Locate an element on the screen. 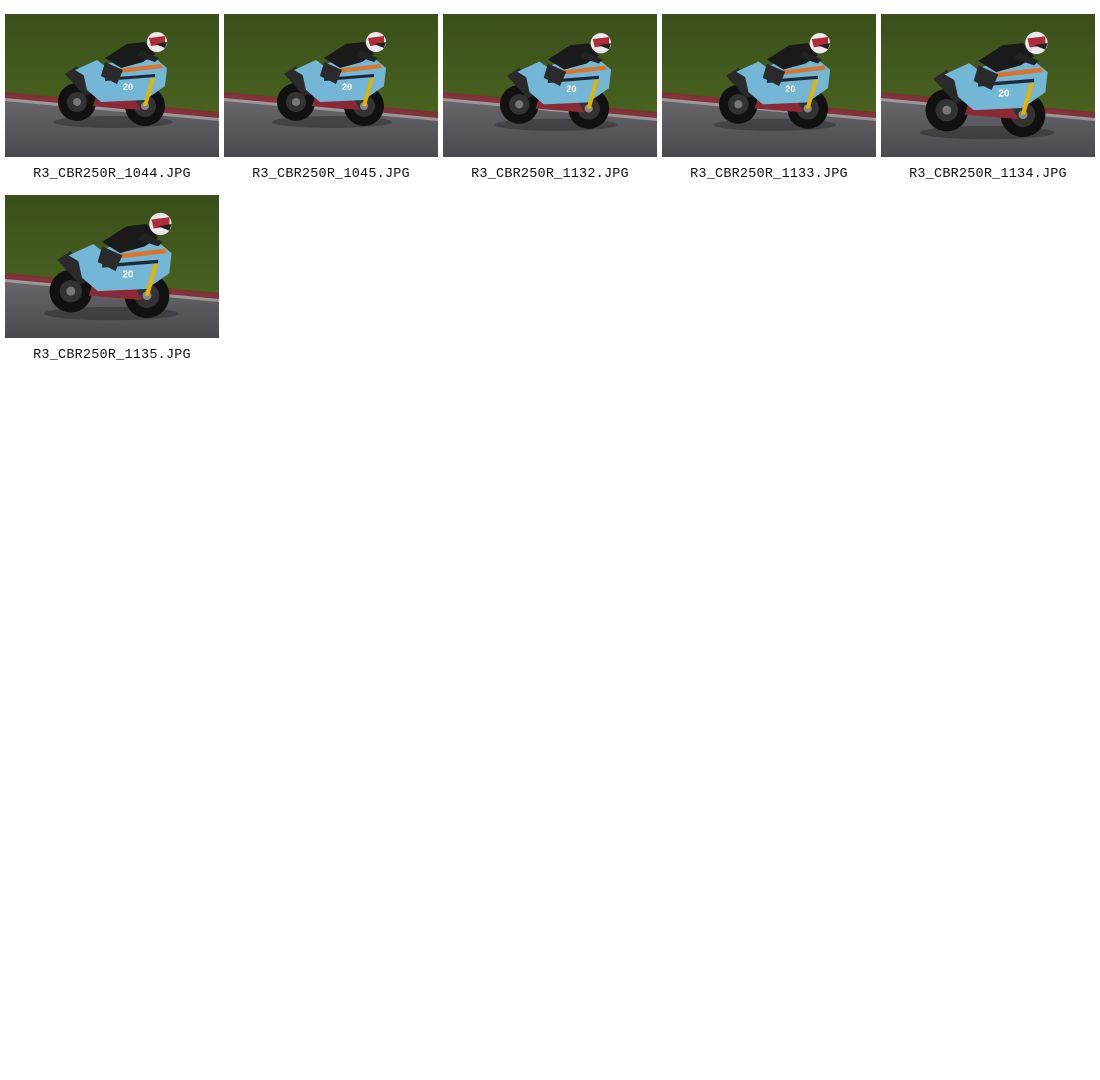  thumbnail-item: 20 R3_CBR250R_1045.JPG is located at coordinates (331, 104).